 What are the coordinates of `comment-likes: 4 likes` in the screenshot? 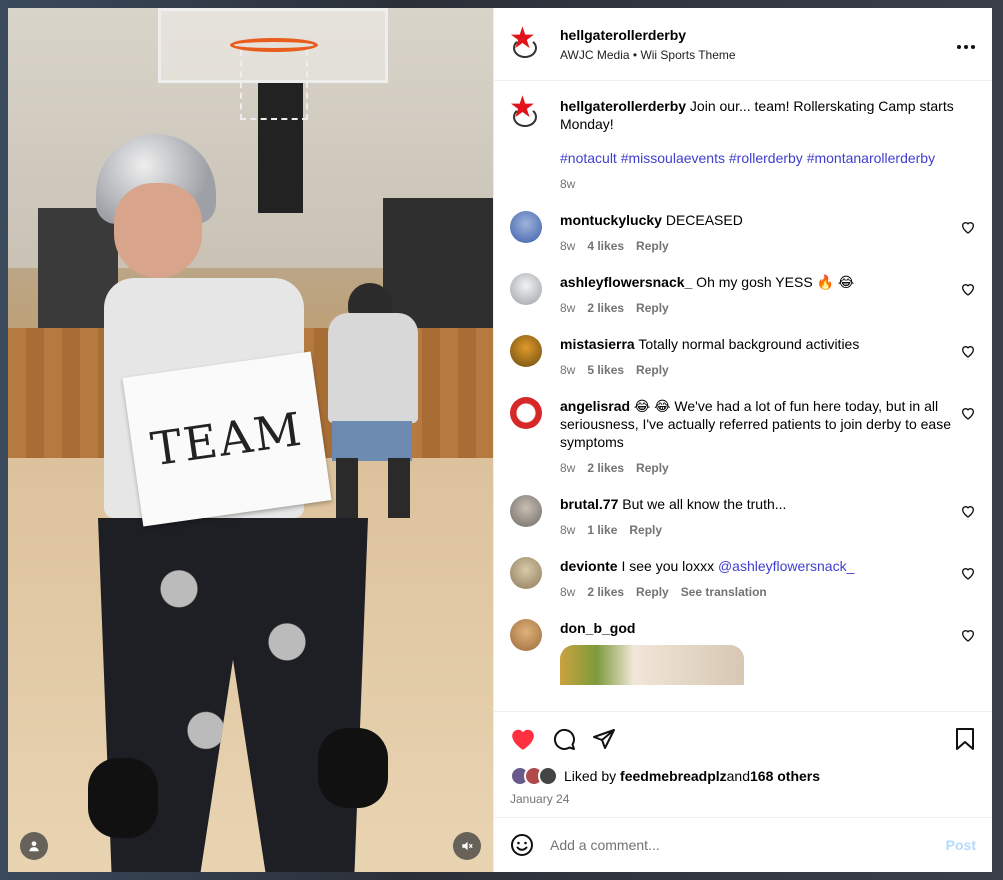 It's located at (605, 246).